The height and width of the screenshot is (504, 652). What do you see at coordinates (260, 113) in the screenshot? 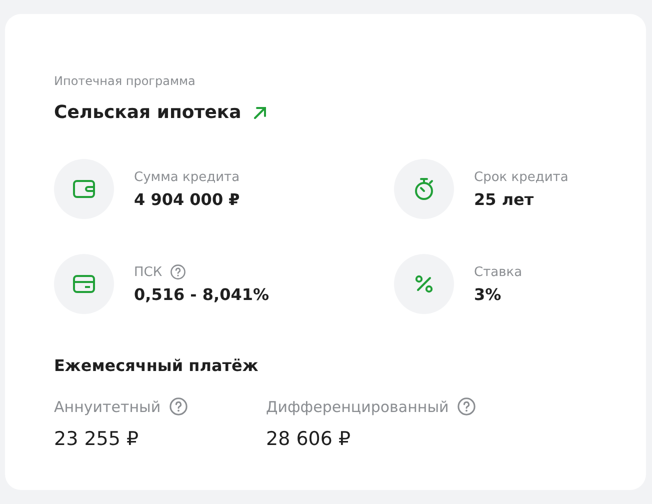
I see `arrow-icon` at bounding box center [260, 113].